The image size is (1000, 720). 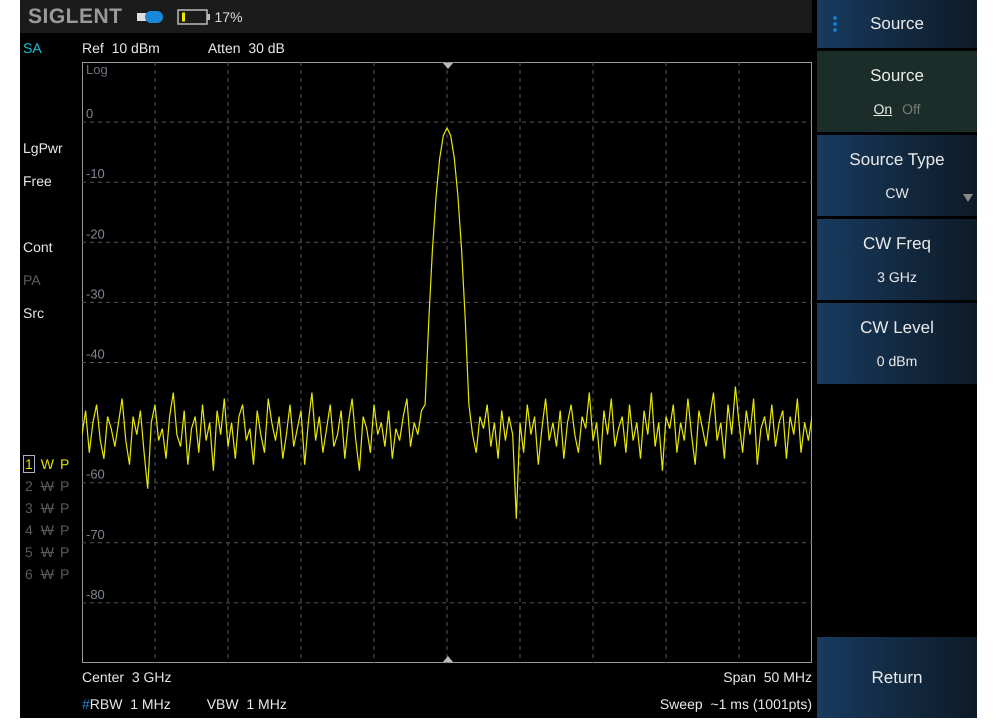 I want to click on dropdown-icon, so click(x=968, y=198).